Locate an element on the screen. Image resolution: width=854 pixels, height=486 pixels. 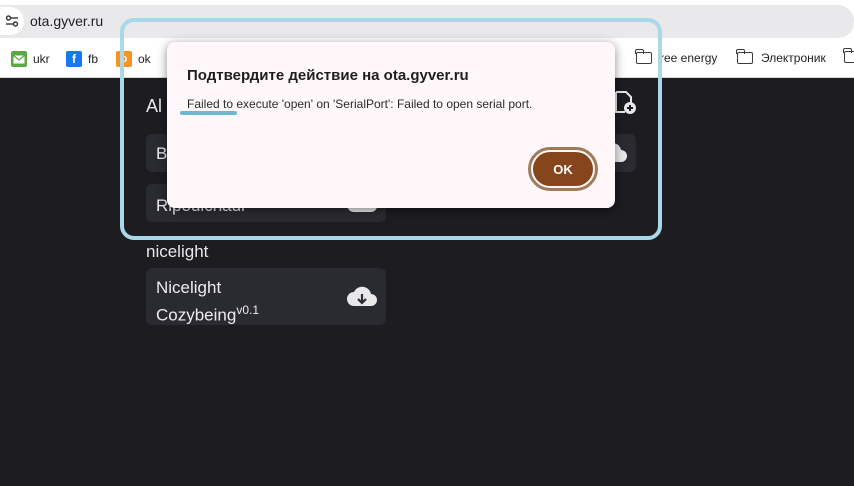
bookmark-fb: f fb is located at coordinates (82, 59).